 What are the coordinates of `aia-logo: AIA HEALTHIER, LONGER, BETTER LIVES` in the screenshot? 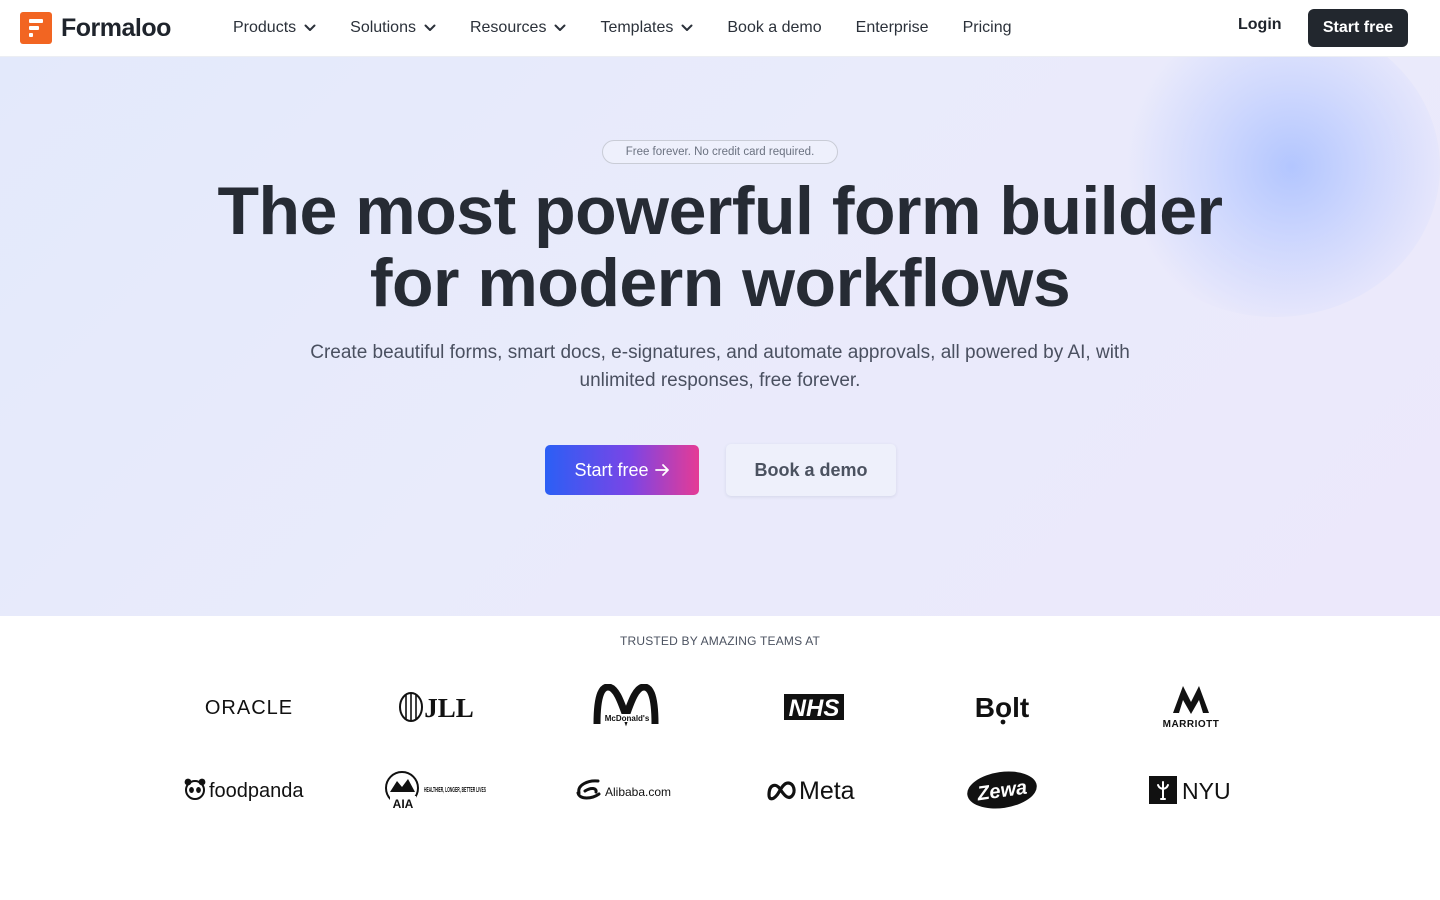 It's located at (437, 790).